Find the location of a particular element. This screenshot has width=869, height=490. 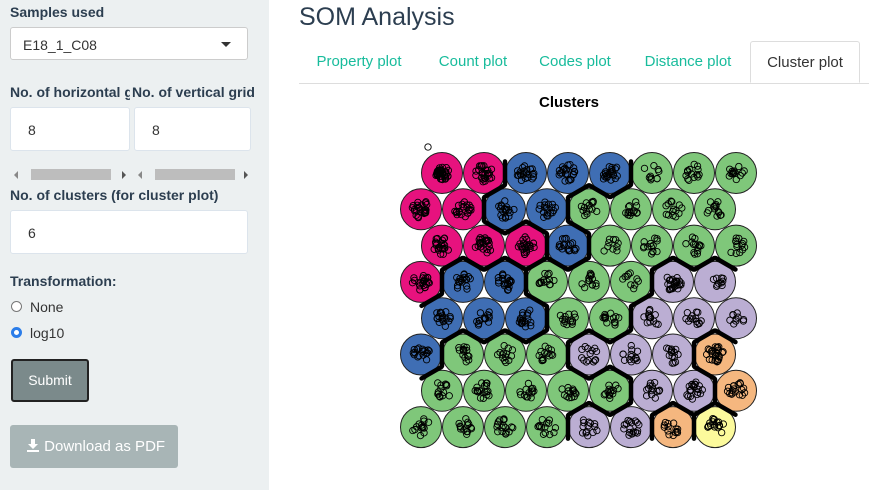

radio-circle is located at coordinates (16, 306).